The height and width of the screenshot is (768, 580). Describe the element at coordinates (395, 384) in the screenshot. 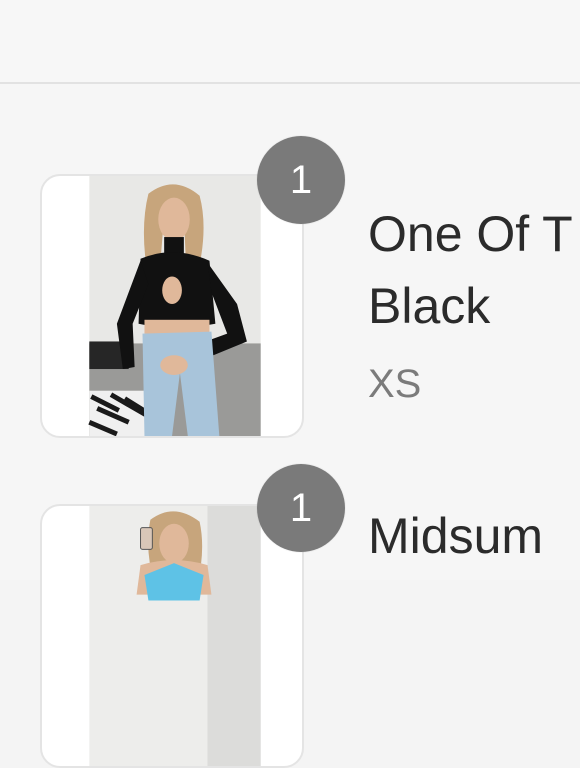

I see `product-variant: XS` at that location.